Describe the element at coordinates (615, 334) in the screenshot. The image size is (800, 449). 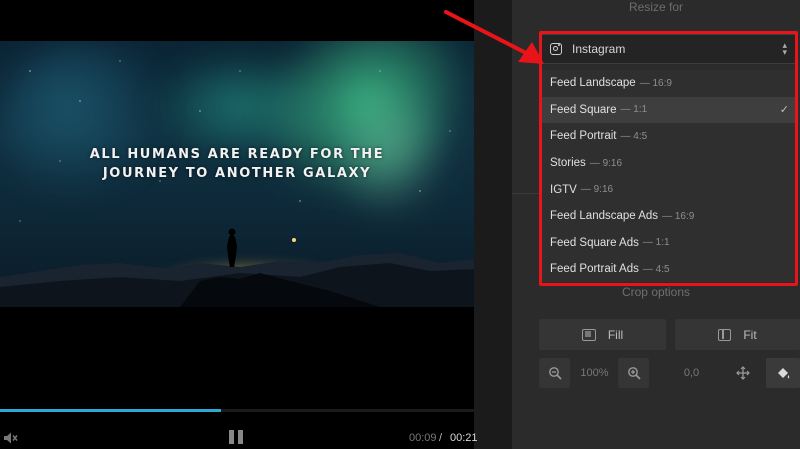
I see `fill-button-label: Fill` at that location.